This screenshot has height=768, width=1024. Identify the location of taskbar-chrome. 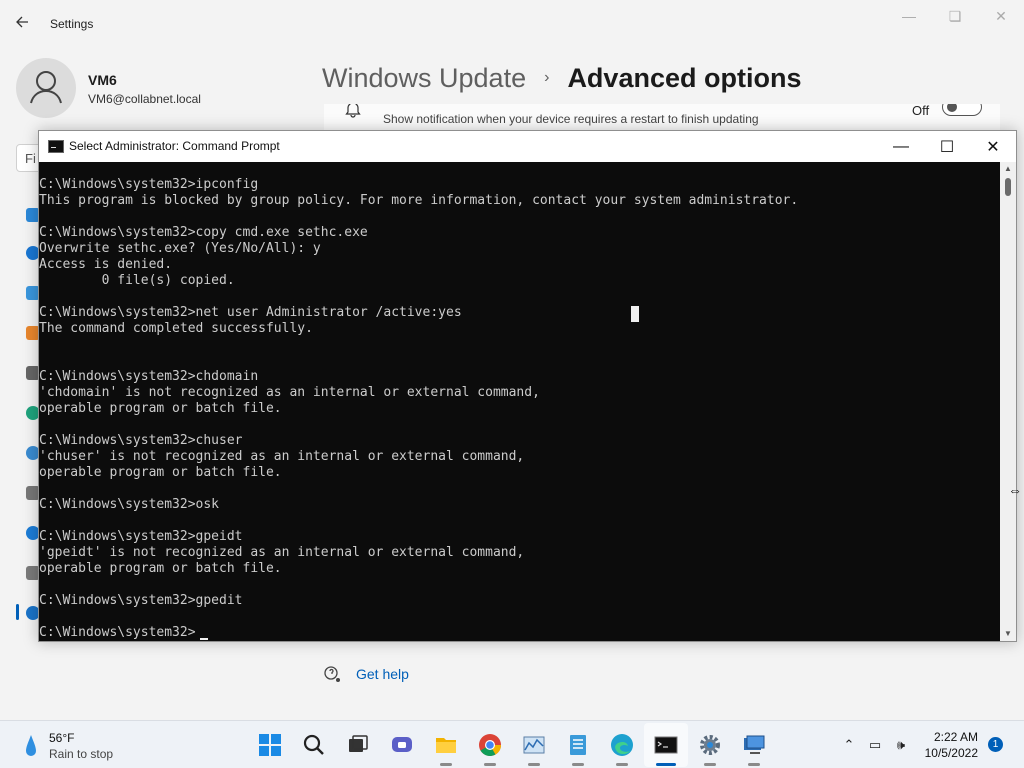
(490, 745).